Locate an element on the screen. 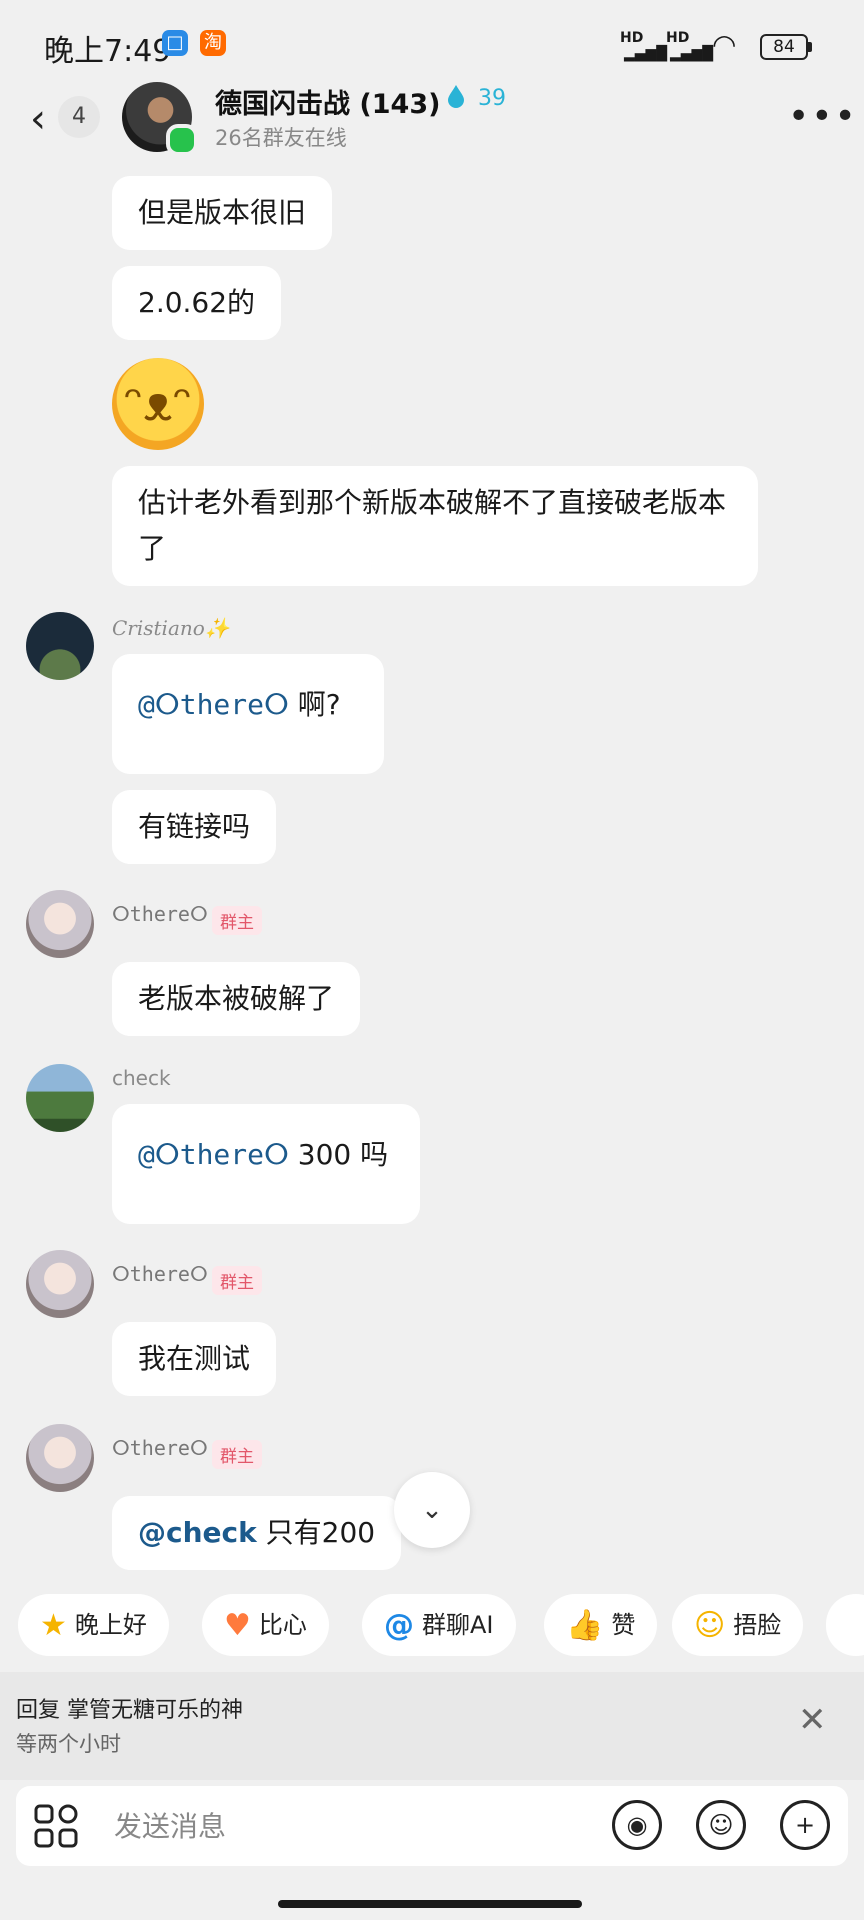 The width and height of the screenshot is (864, 1920). mention-link: @check is located at coordinates (197, 1532).